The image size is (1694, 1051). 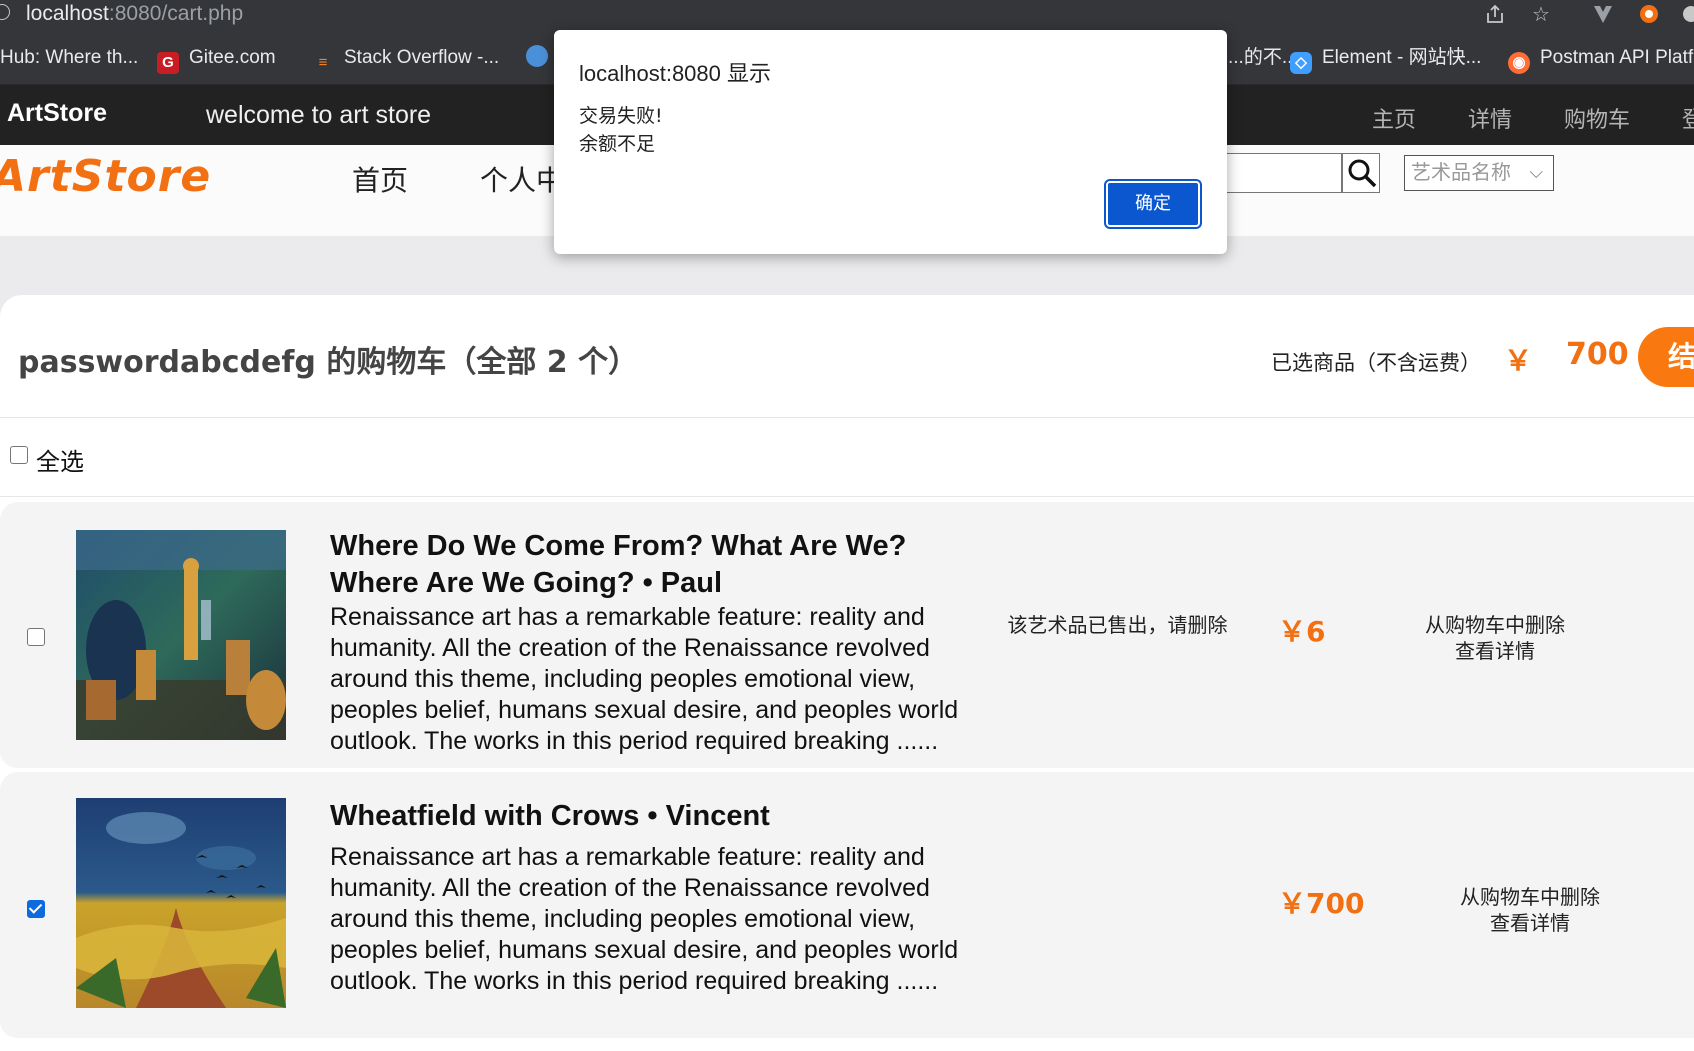 I want to click on item-price: ￥6, so click(x=1302, y=631).